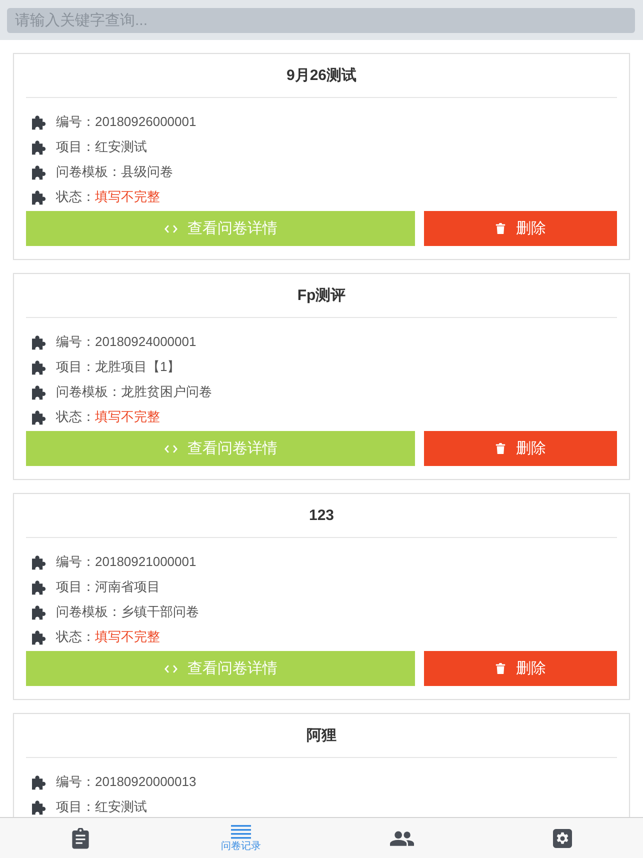 The width and height of the screenshot is (643, 858). I want to click on field-value: 20180926000001, so click(145, 121).